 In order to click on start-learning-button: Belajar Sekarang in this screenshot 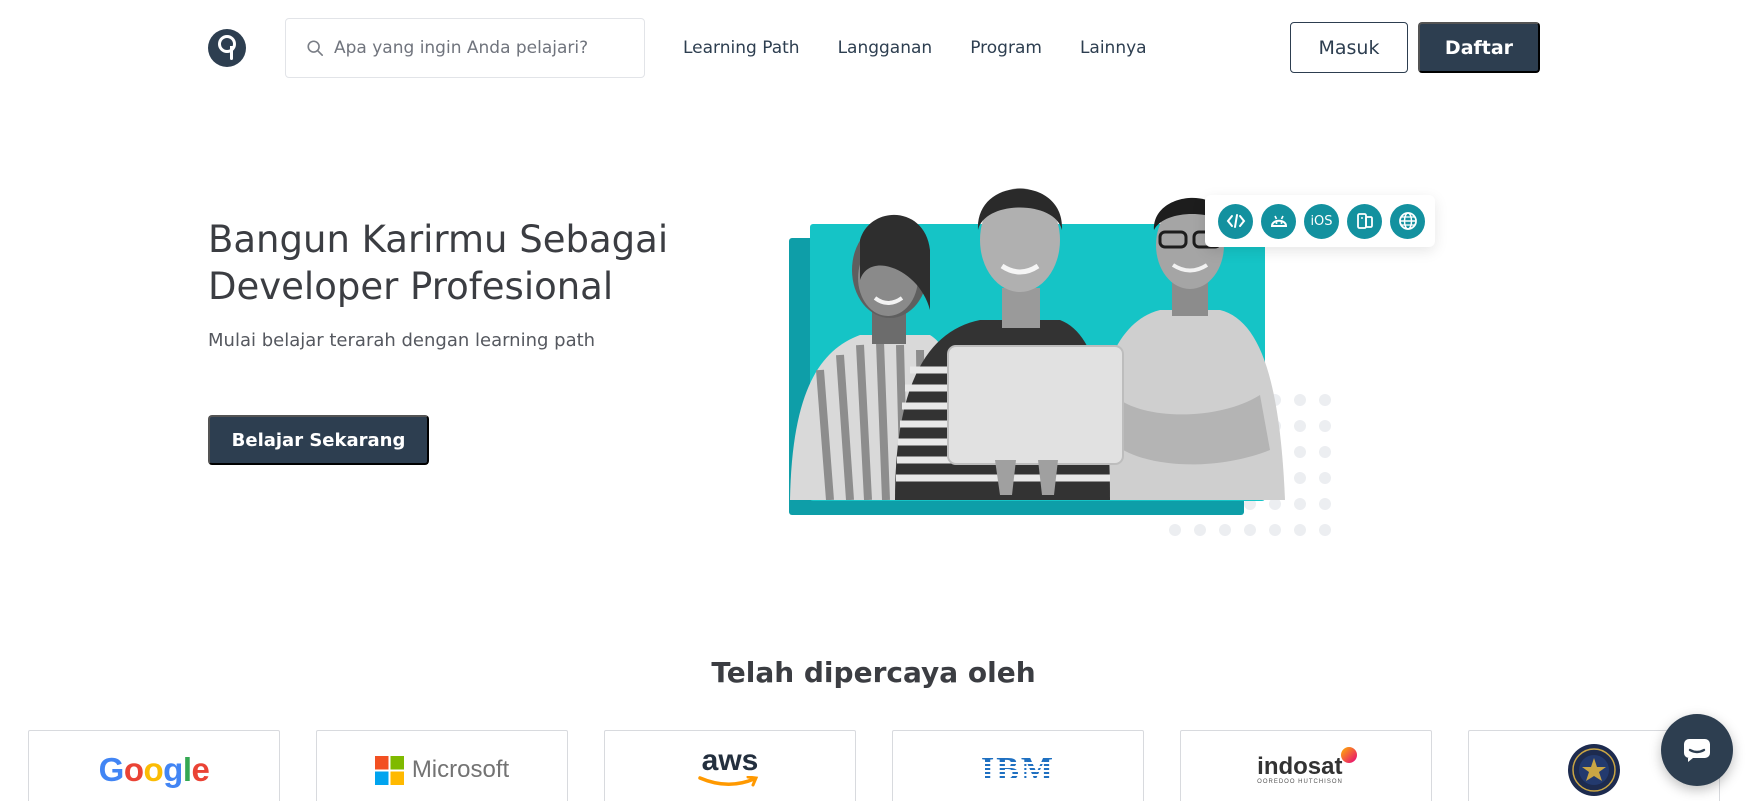, I will do `click(318, 440)`.